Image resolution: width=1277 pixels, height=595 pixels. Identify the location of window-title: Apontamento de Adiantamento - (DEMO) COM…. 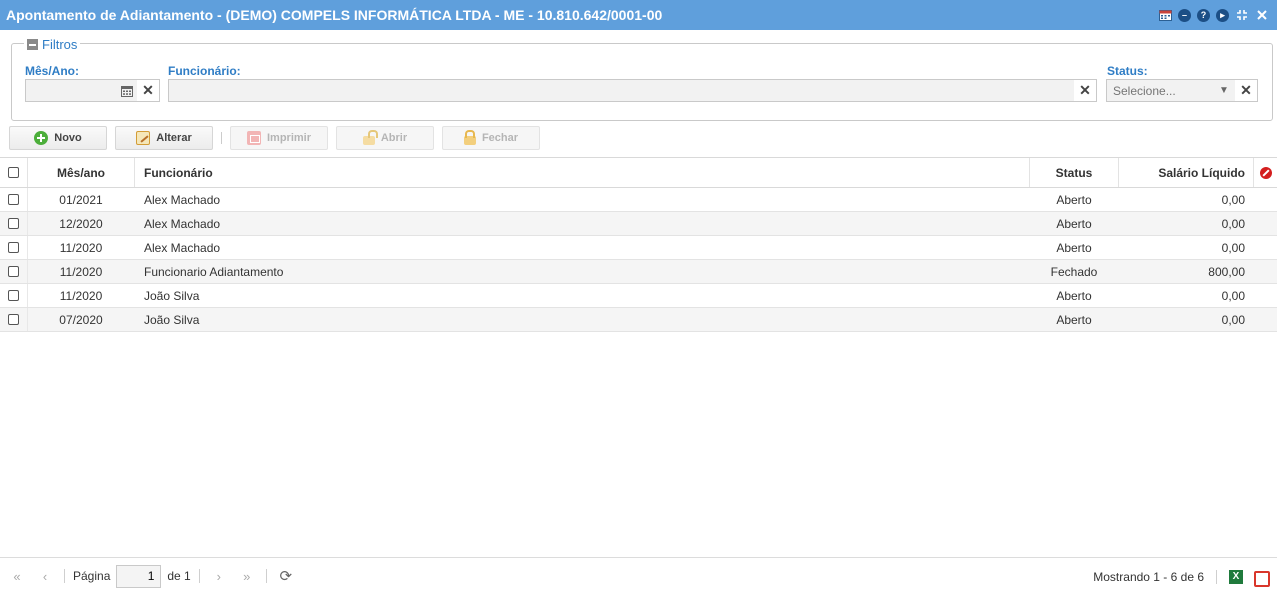
(334, 15).